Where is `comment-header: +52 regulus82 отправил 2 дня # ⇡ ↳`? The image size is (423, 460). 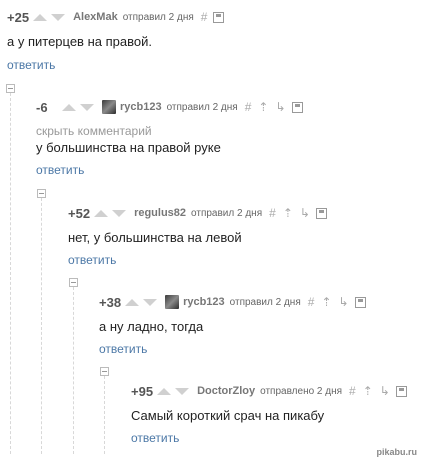 comment-header: +52 regulus82 отправил 2 дня # ⇡ ↳ is located at coordinates (197, 213).